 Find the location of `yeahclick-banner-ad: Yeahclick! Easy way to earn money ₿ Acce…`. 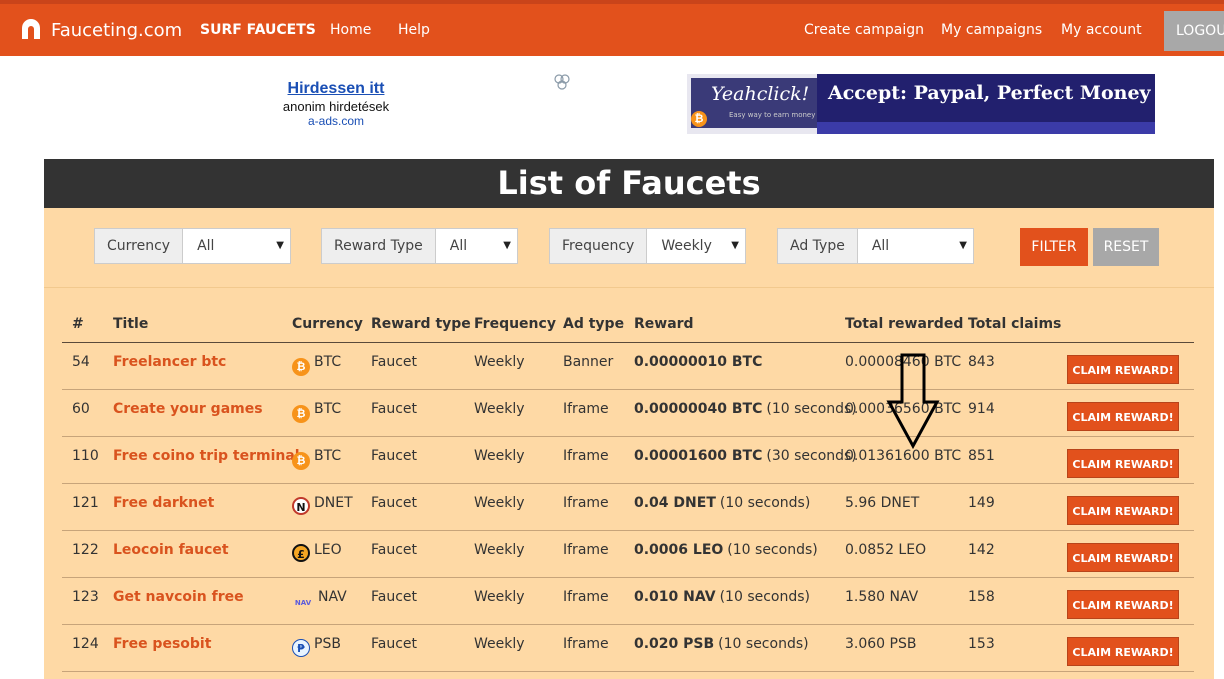

yeahclick-banner-ad: Yeahclick! Easy way to earn money ₿ Acce… is located at coordinates (921, 104).